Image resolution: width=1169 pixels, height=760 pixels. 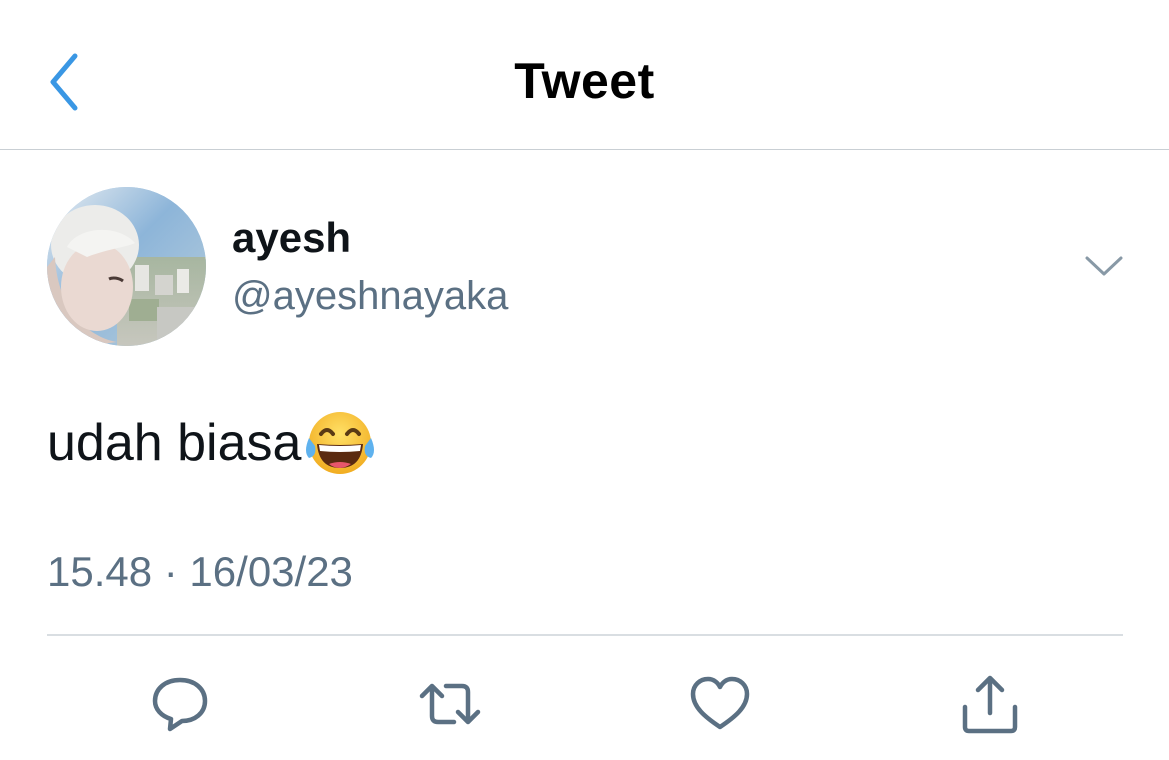 I want to click on page-title: Tweet, so click(x=584, y=81).